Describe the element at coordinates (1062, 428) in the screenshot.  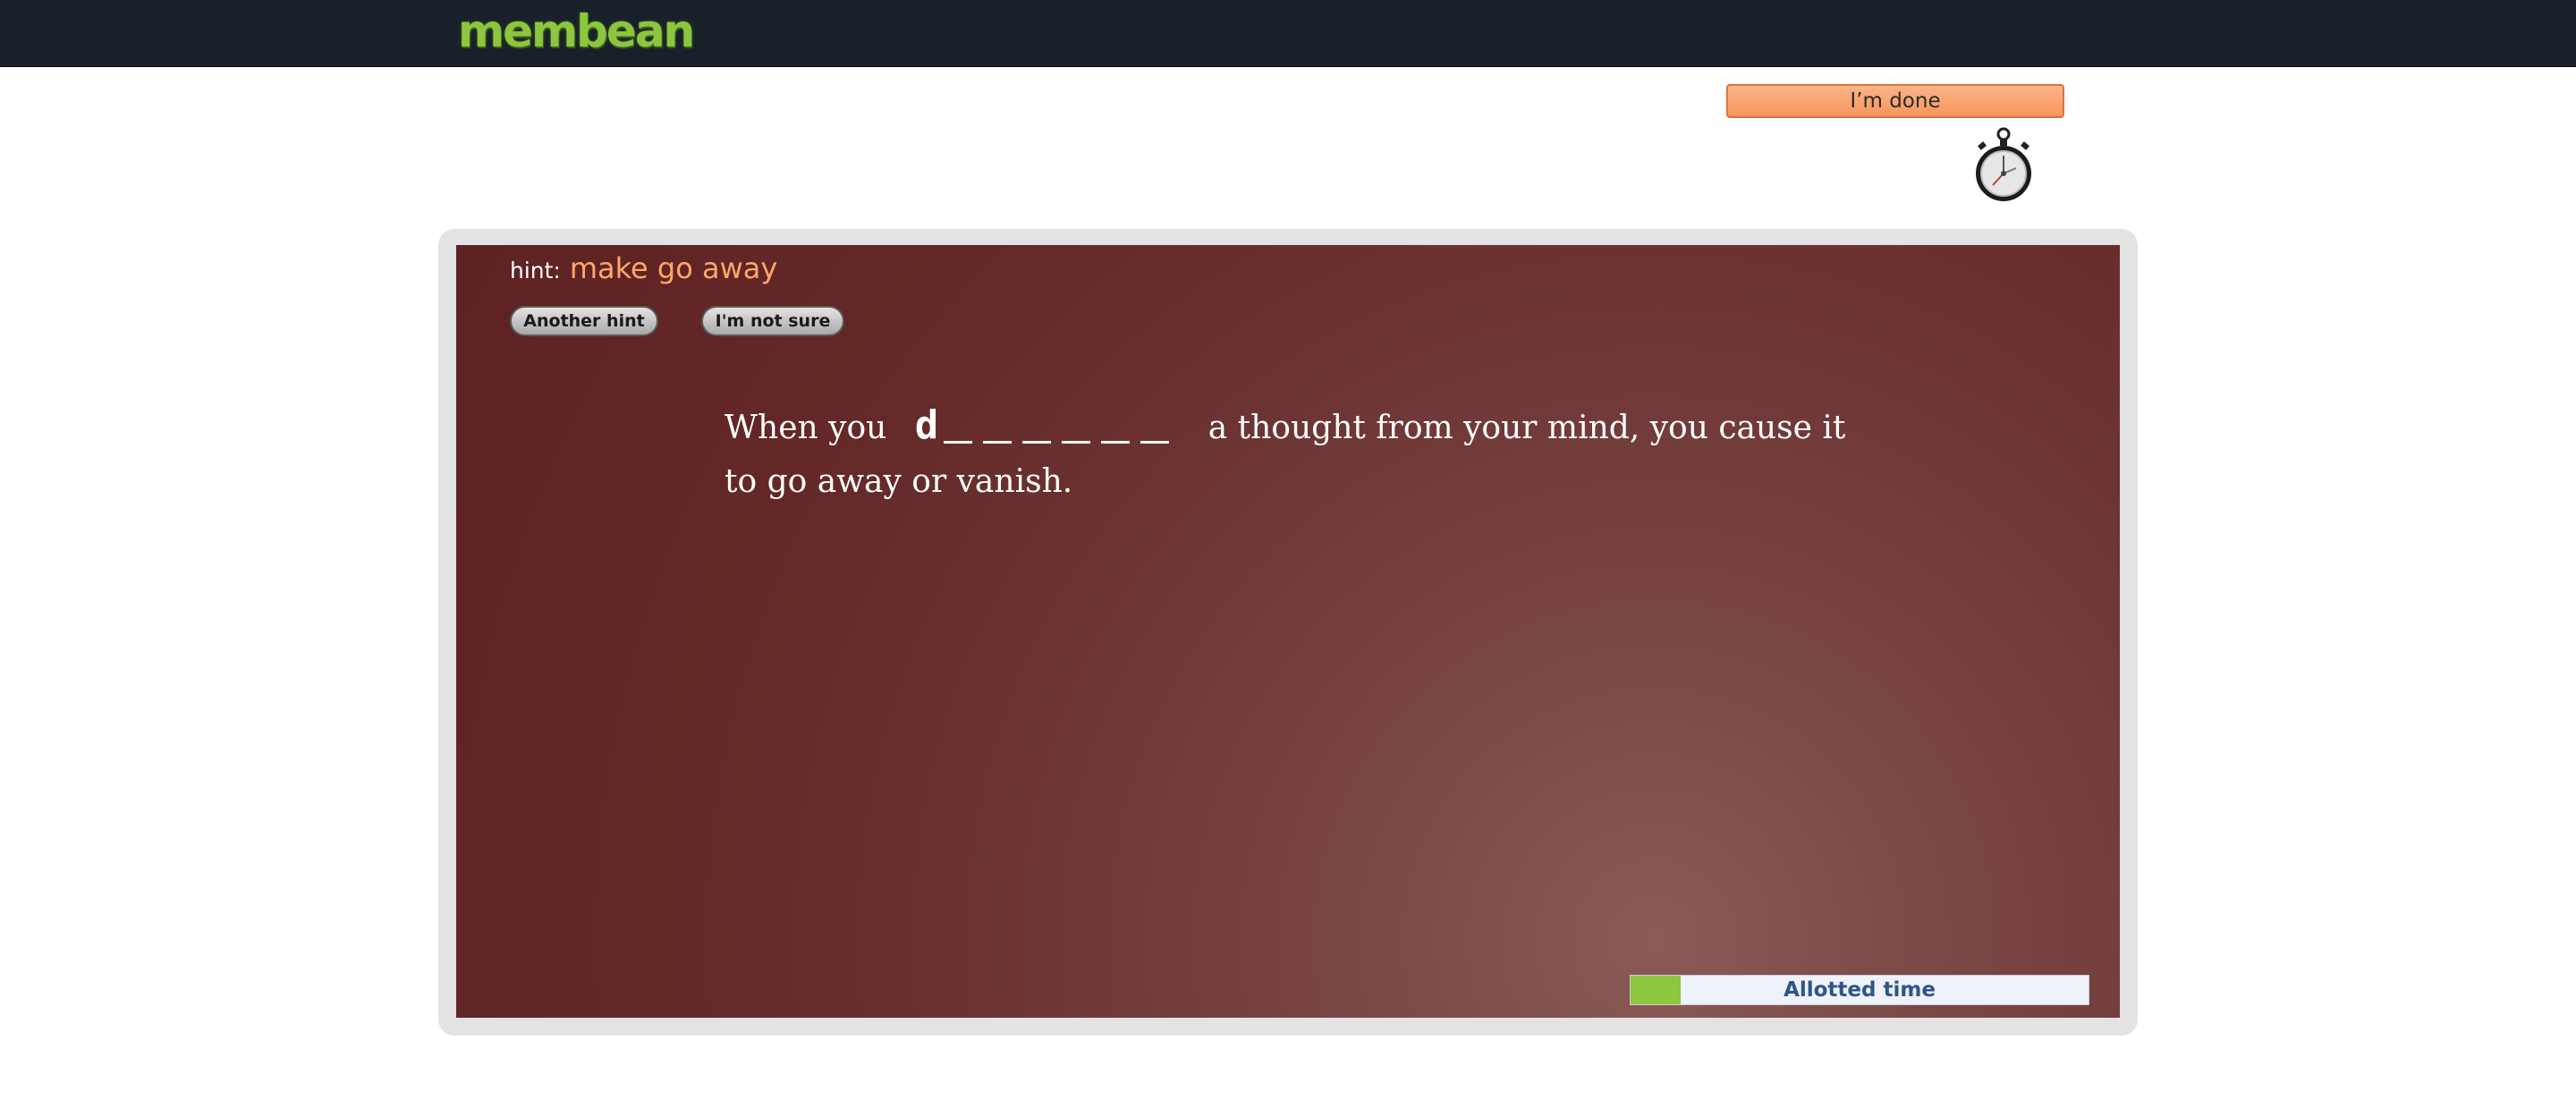
I see `answer-blanks` at that location.